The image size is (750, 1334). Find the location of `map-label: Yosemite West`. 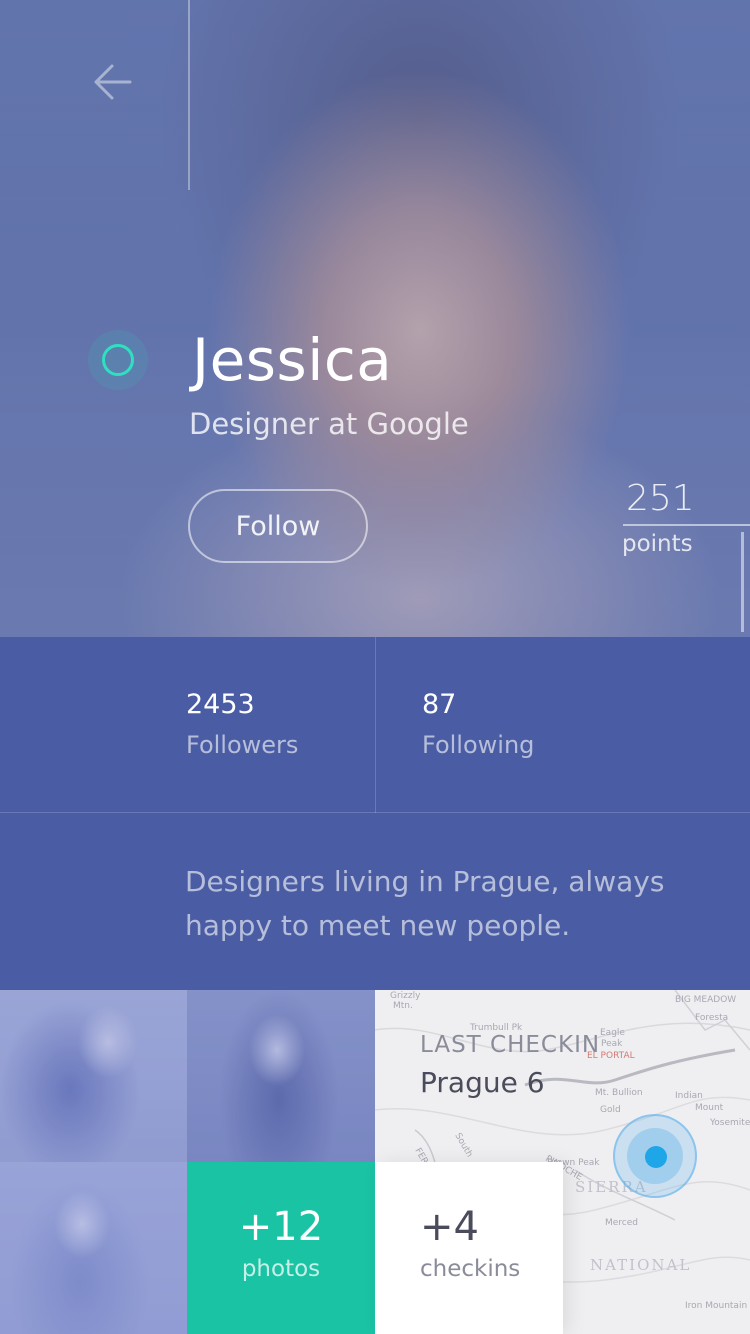

map-label: Yosemite West is located at coordinates (729, 1123).